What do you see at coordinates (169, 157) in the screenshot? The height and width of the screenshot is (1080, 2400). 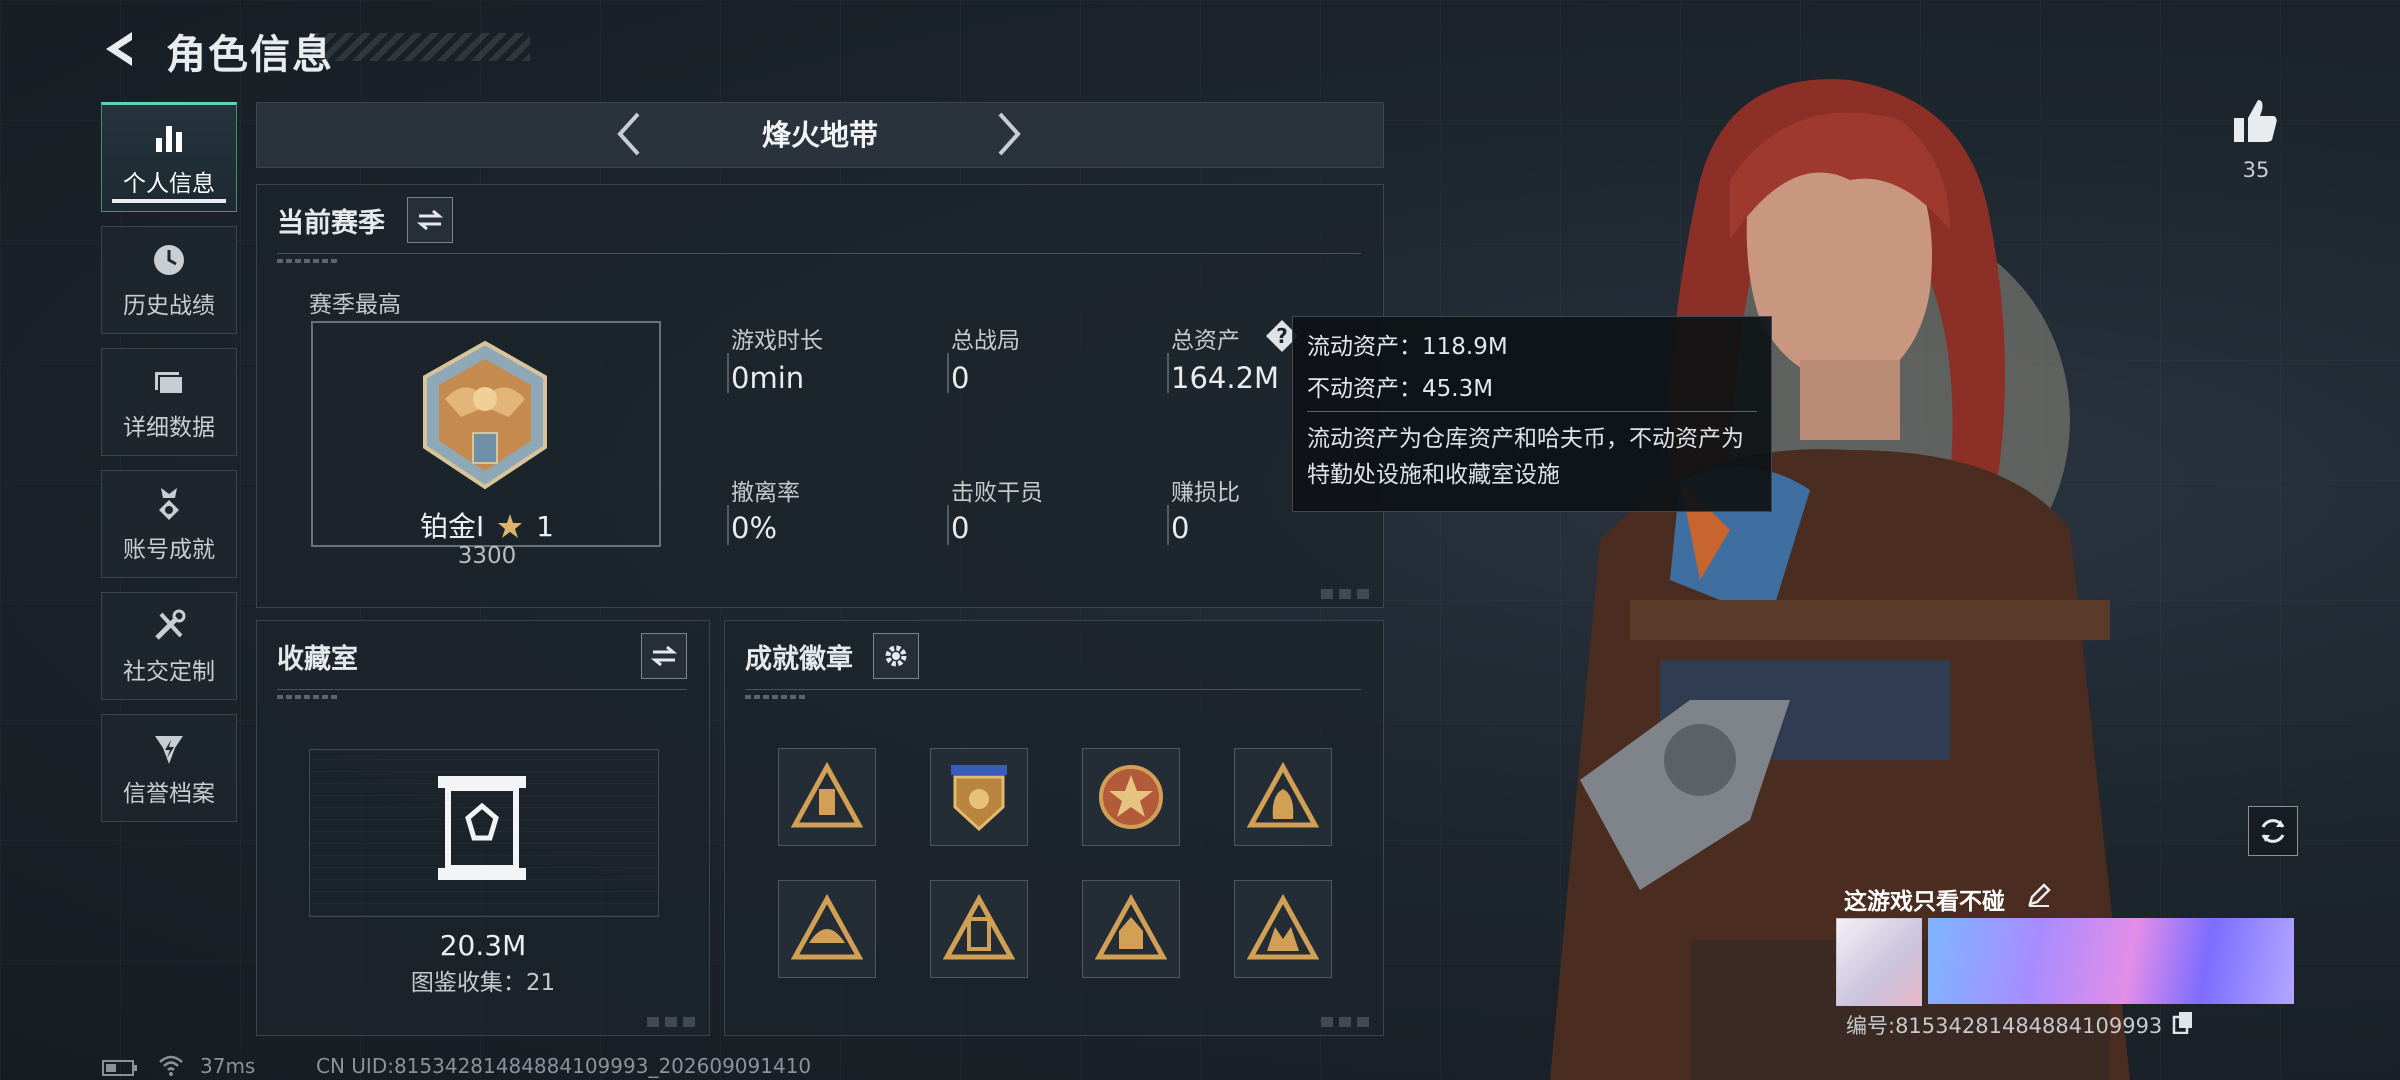 I see `sidebar-item-personal-info: 个人信息` at bounding box center [169, 157].